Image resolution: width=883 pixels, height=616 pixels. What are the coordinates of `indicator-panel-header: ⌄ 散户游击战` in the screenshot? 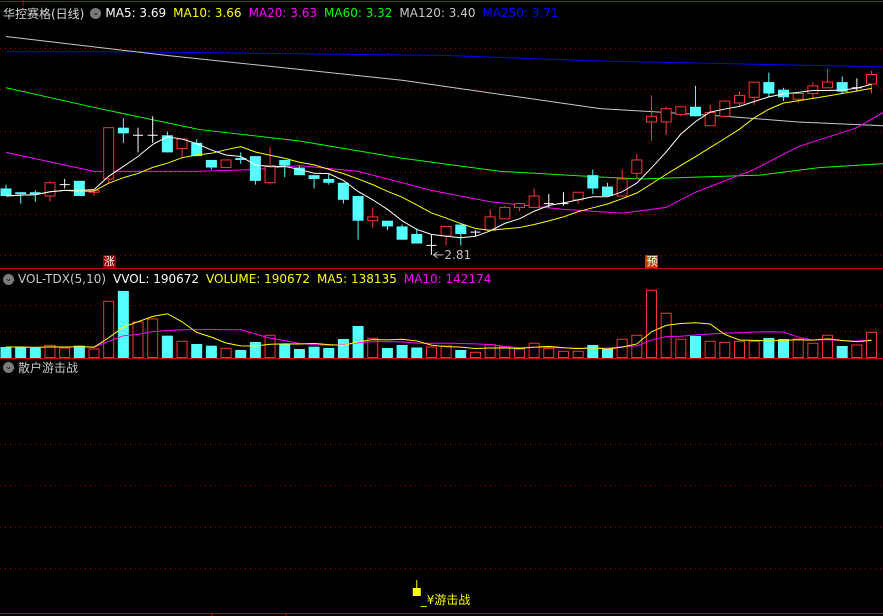 It's located at (44, 367).